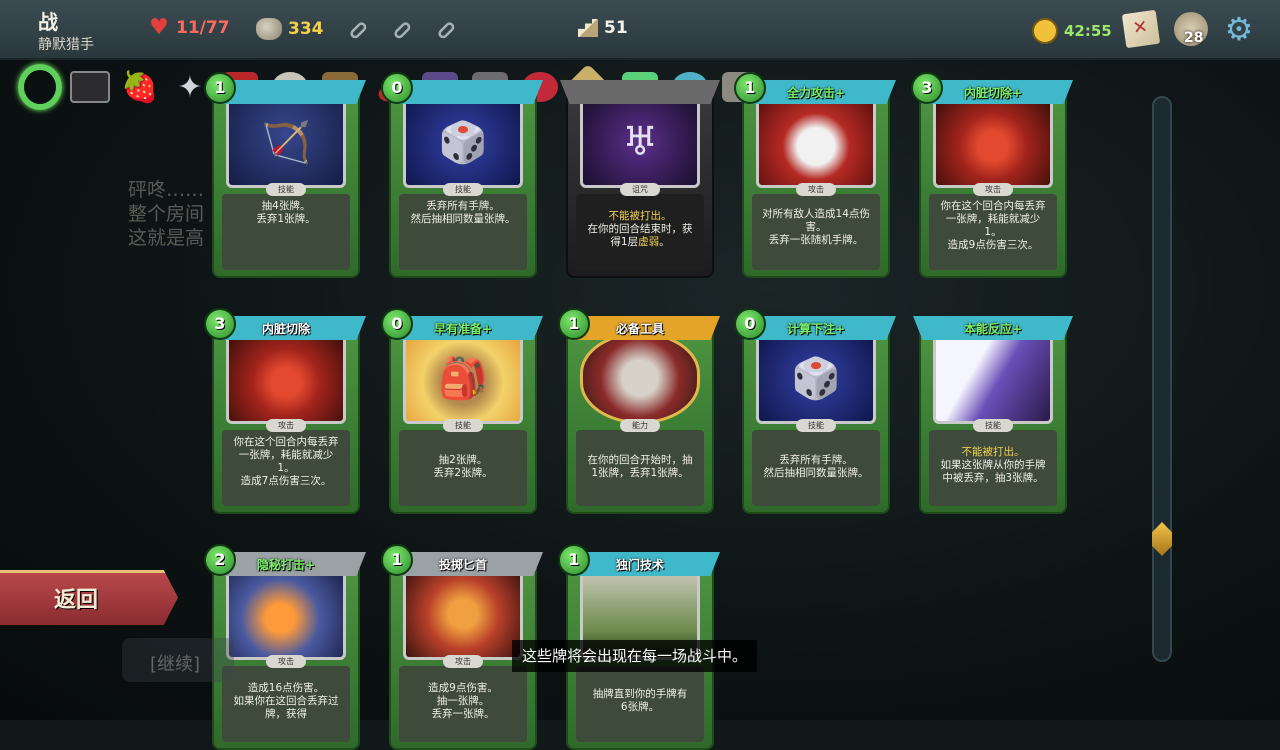 The height and width of the screenshot is (750, 1280). What do you see at coordinates (463, 701) in the screenshot?
I see `card-description: 造成9点伤害。 抽一张牌。 丢弃一张牌。` at bounding box center [463, 701].